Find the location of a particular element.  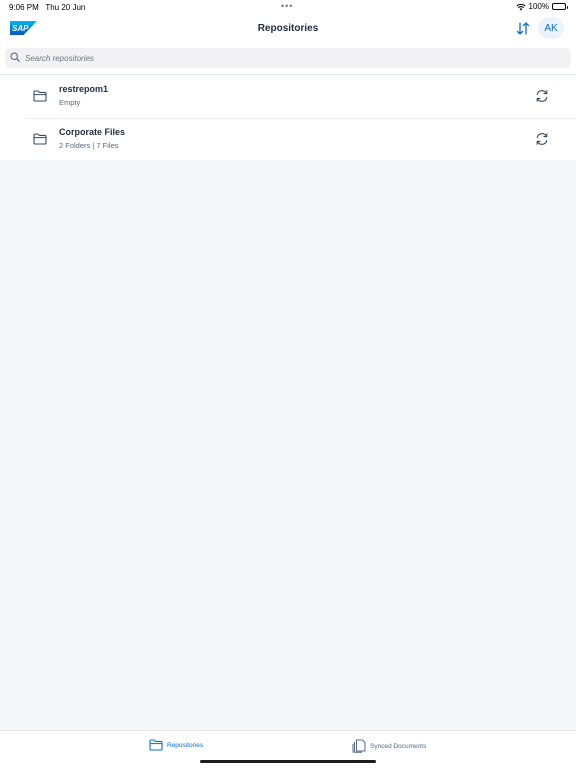

repository-item-corporate-files: Corporate Files 2 Folders | 7 Files is located at coordinates (288, 139).